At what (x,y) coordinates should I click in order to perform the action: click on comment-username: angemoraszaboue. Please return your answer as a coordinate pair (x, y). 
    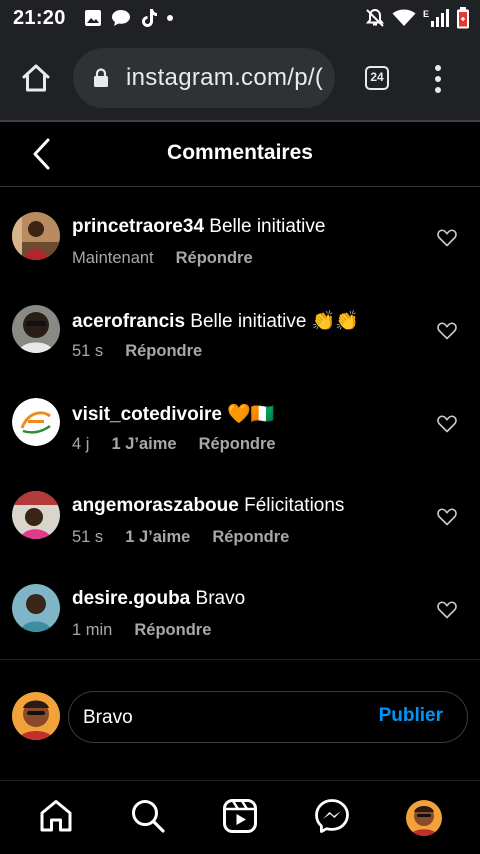
    Looking at the image, I should click on (155, 505).